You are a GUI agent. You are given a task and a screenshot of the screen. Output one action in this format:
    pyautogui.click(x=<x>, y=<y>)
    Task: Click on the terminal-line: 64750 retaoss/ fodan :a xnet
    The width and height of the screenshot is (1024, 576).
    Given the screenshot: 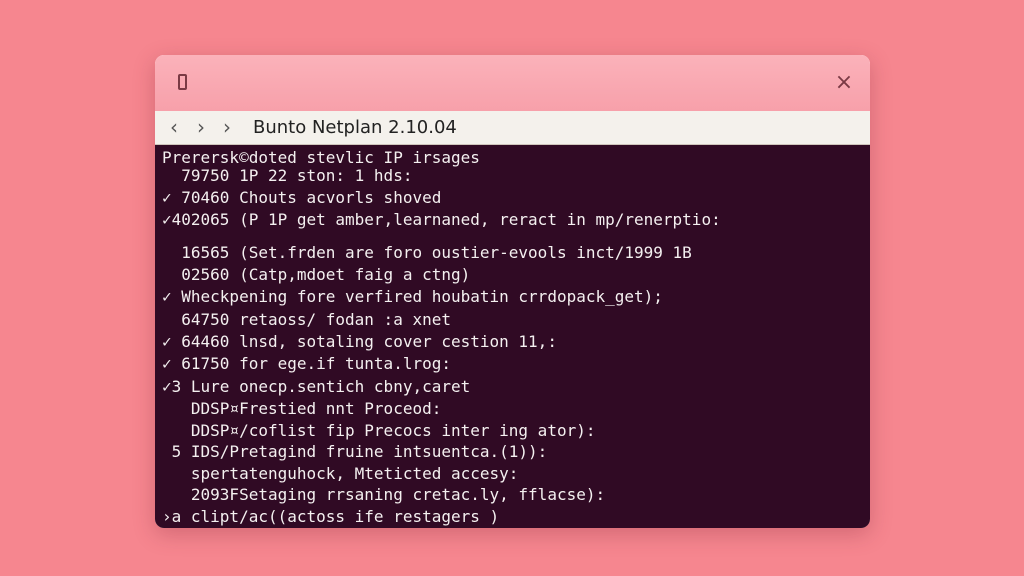 What is the action you would take?
    pyautogui.click(x=306, y=319)
    